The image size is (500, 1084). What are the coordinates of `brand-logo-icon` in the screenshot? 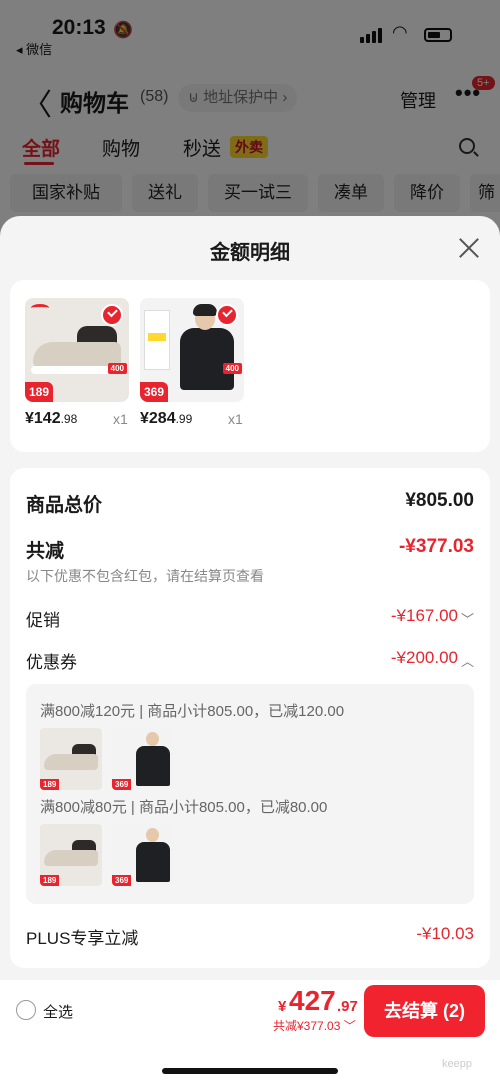 It's located at (40, 308).